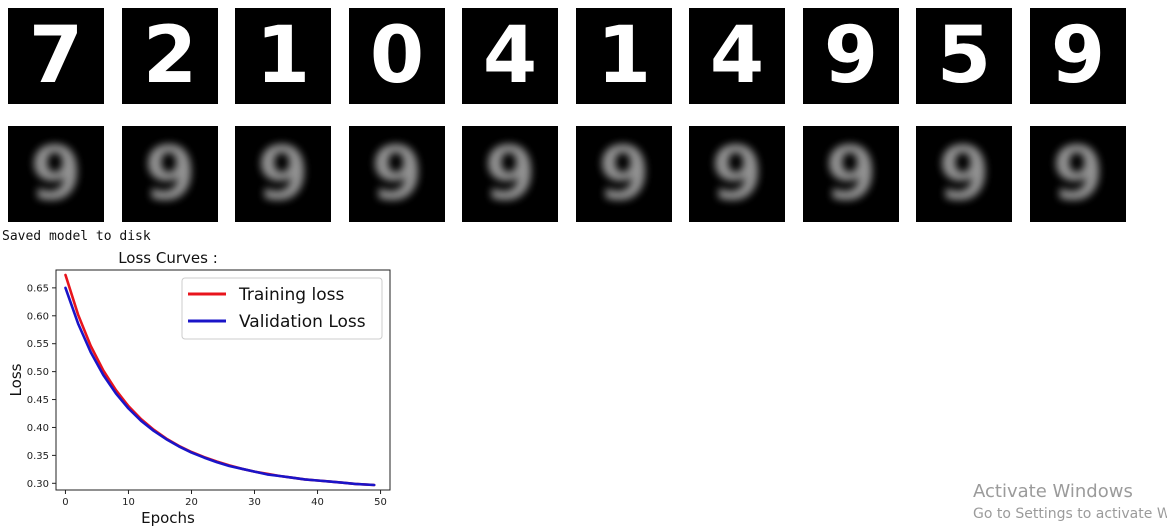 The image size is (1167, 531). What do you see at coordinates (16, 379) in the screenshot?
I see `y-axis-title: Loss` at bounding box center [16, 379].